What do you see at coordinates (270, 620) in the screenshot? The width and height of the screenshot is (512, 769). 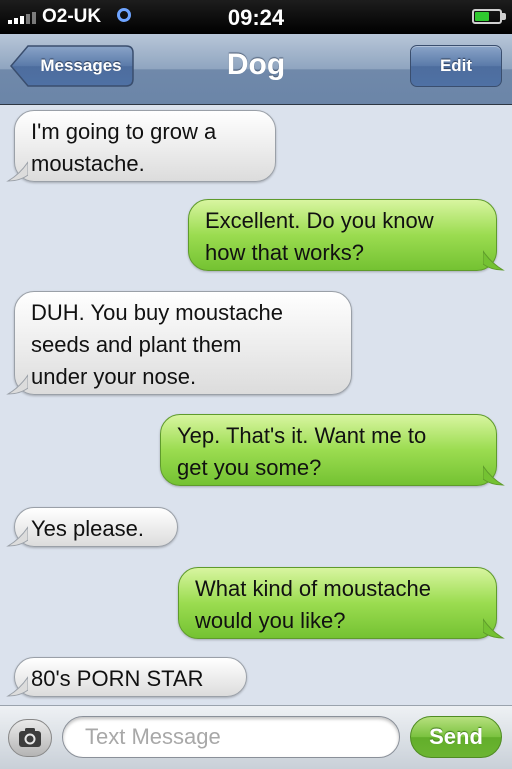 I see `message-line: would you like?` at bounding box center [270, 620].